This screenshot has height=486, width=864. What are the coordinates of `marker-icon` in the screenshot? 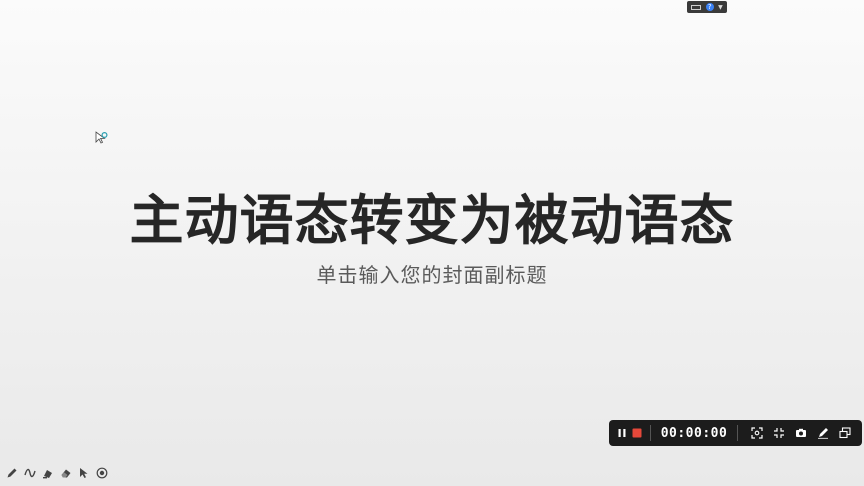 It's located at (47, 474).